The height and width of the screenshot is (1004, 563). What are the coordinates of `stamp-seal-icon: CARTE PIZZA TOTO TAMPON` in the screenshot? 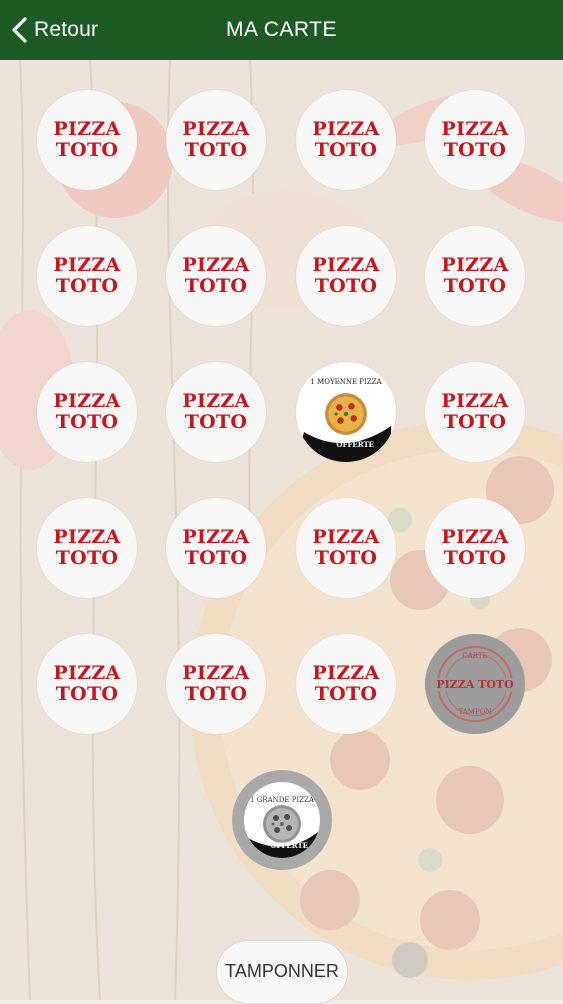 It's located at (475, 684).